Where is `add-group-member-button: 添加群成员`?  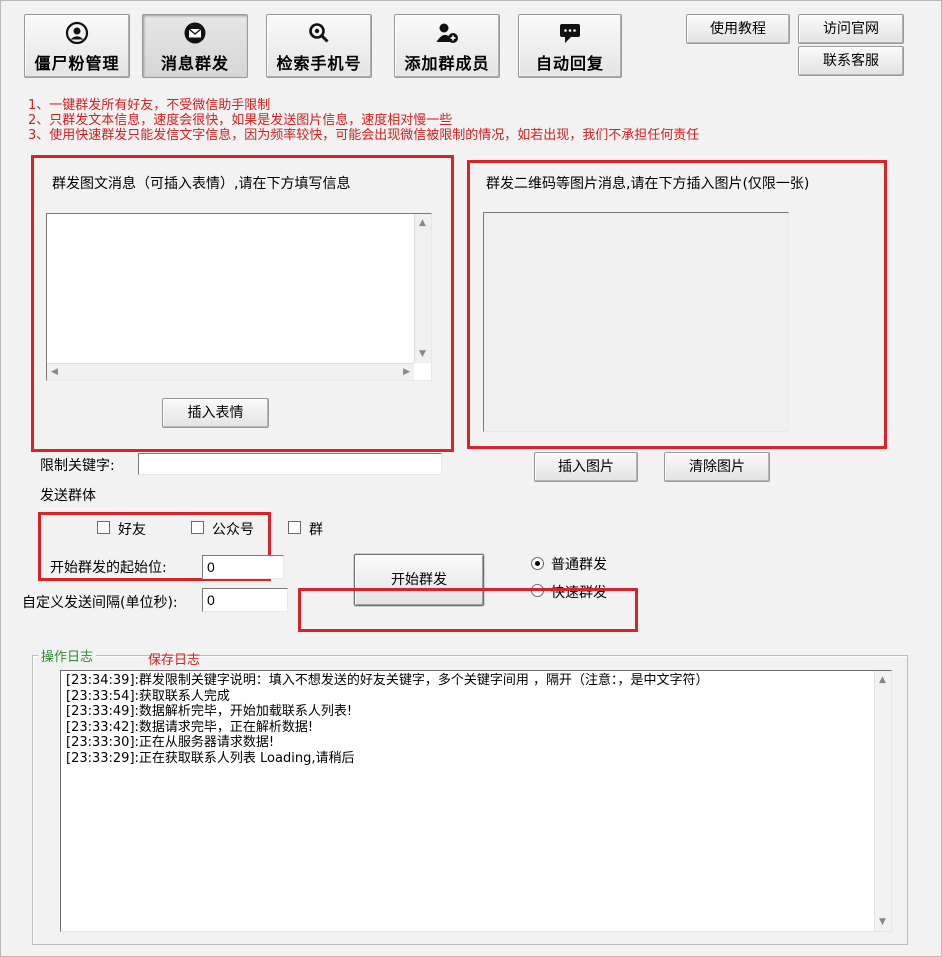
add-group-member-button: 添加群成员 is located at coordinates (447, 46).